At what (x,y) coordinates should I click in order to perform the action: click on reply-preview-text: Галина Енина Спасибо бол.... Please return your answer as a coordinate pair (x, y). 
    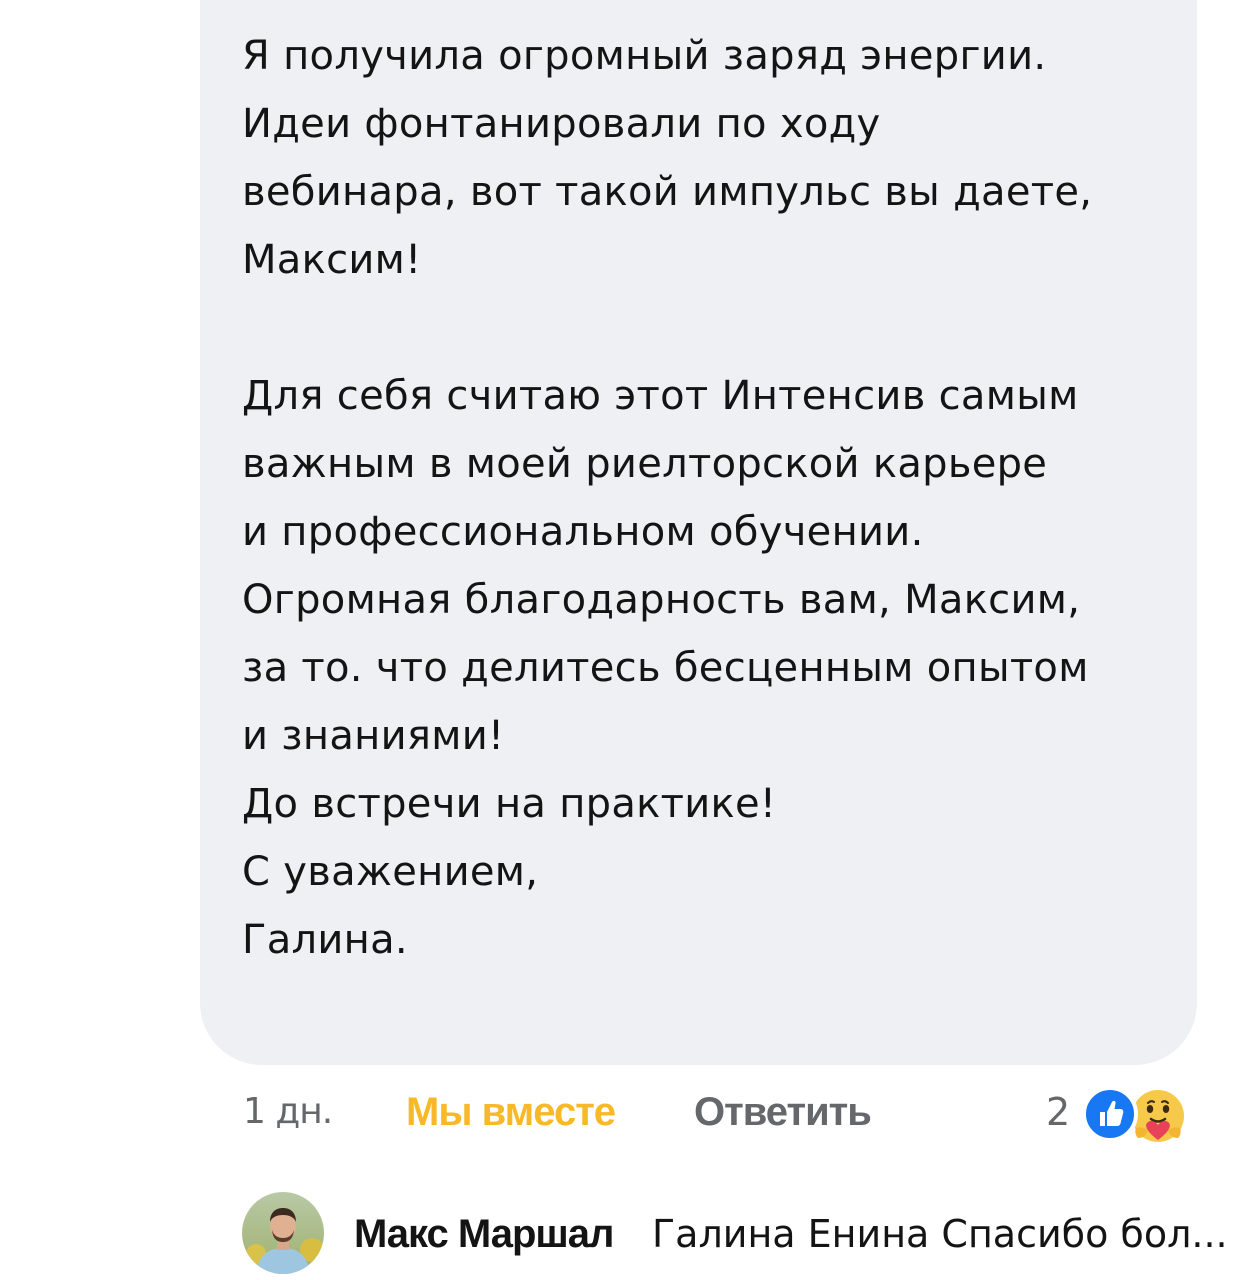
    Looking at the image, I should click on (940, 1234).